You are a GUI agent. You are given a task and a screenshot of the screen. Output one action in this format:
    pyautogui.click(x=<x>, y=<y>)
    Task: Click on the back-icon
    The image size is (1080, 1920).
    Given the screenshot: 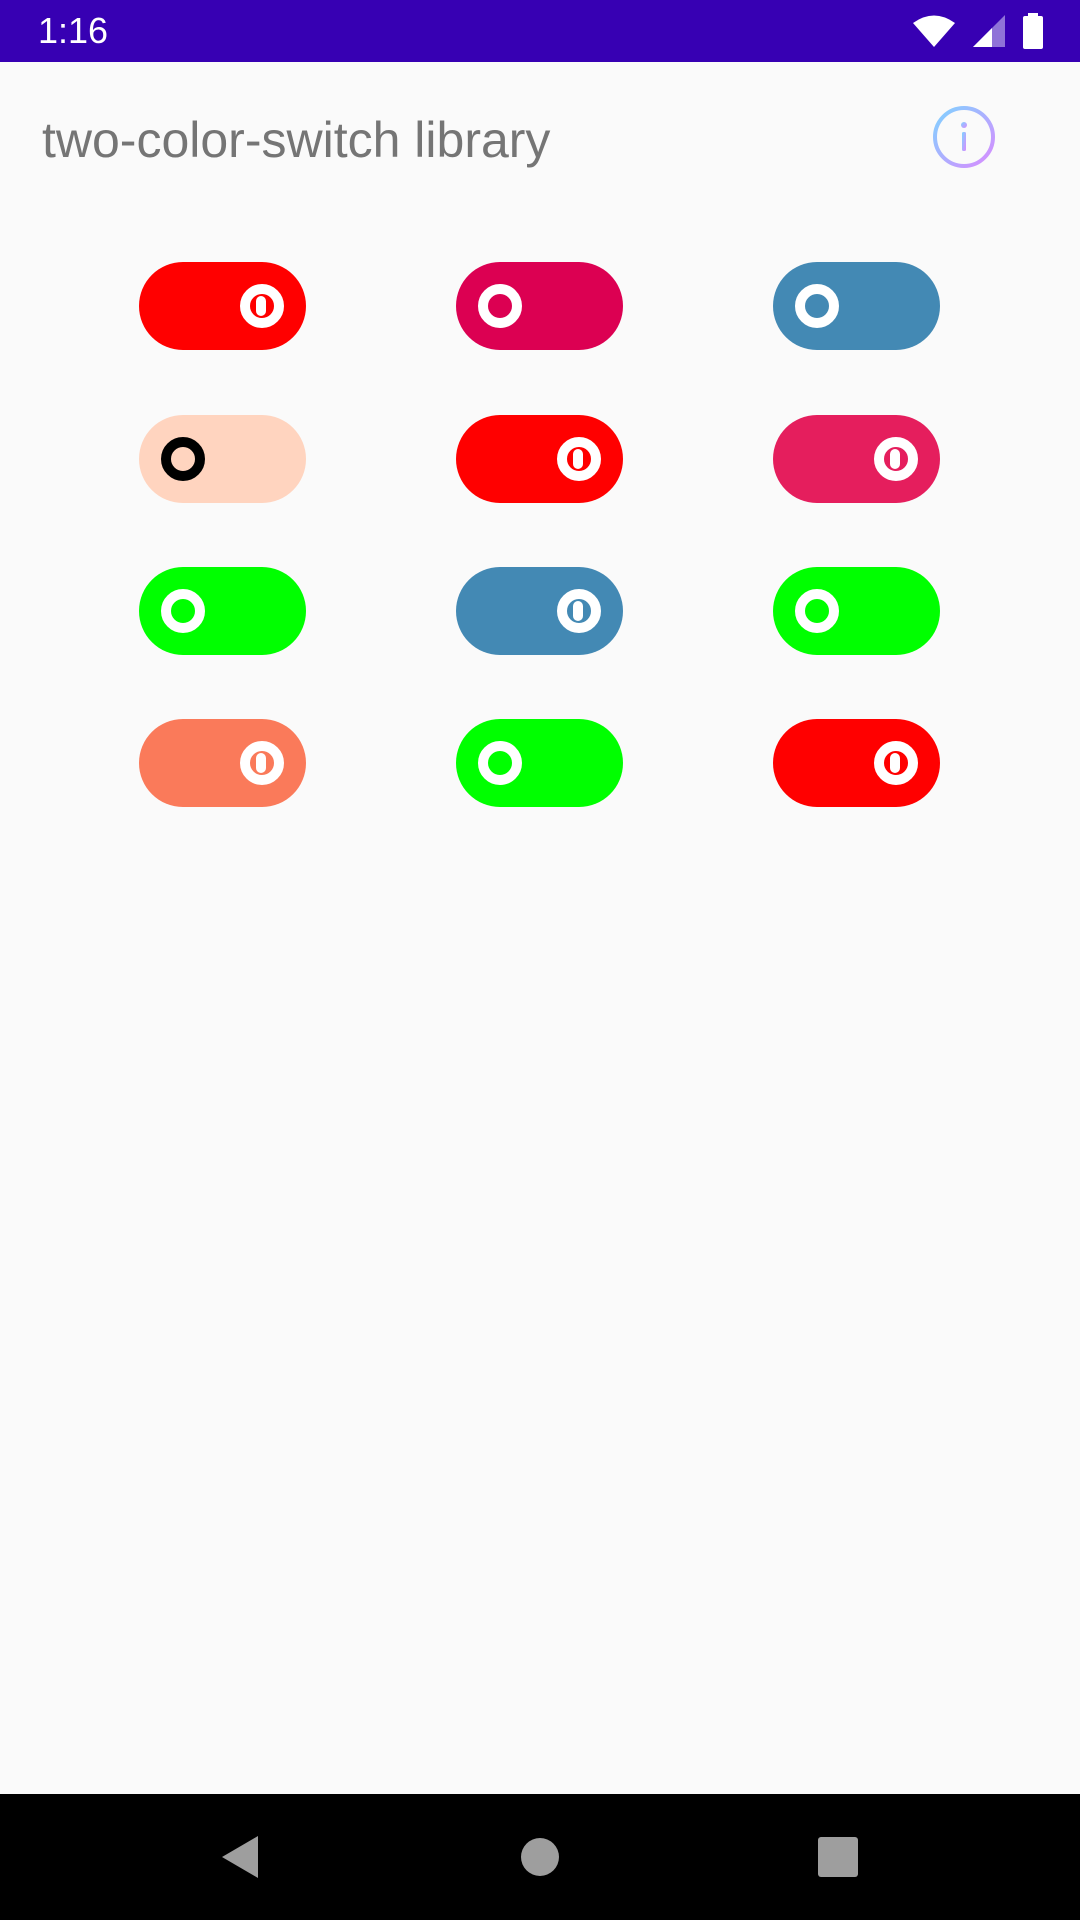 What is the action you would take?
    pyautogui.click(x=241, y=1857)
    